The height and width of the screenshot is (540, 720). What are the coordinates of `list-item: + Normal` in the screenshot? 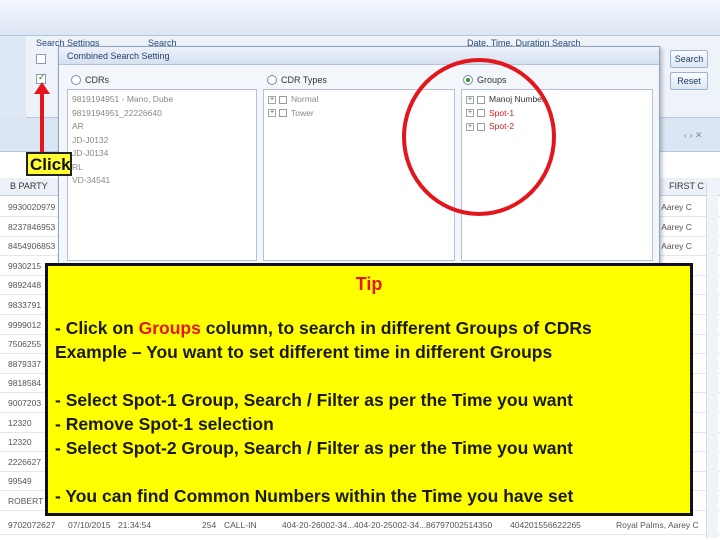 It's located at (293, 99).